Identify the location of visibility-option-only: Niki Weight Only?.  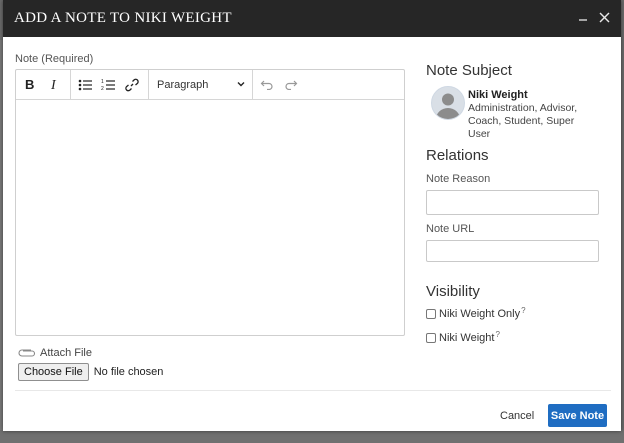
(476, 313).